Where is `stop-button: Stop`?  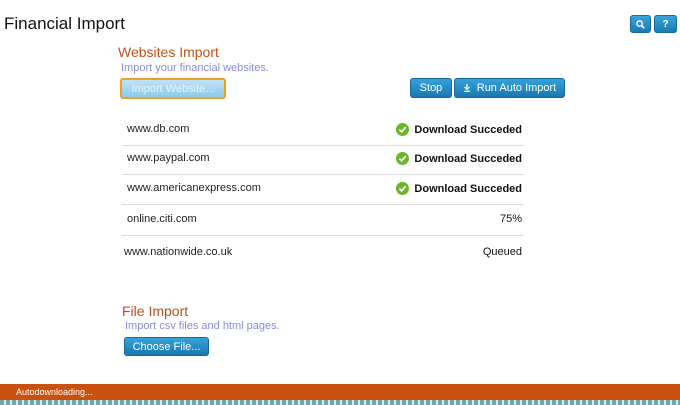
stop-button: Stop is located at coordinates (431, 88).